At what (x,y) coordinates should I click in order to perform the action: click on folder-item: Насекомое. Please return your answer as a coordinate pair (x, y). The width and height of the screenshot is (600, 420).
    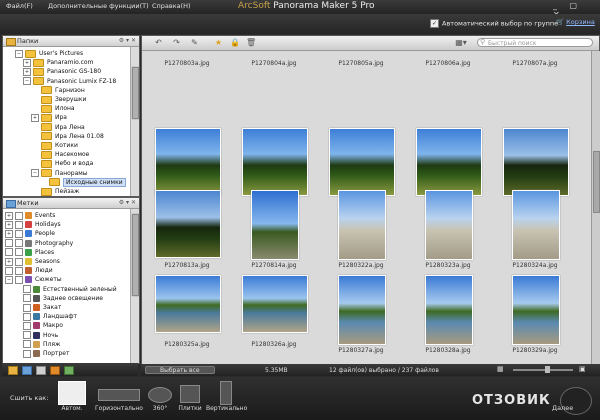
    Looking at the image, I should click on (60, 154).